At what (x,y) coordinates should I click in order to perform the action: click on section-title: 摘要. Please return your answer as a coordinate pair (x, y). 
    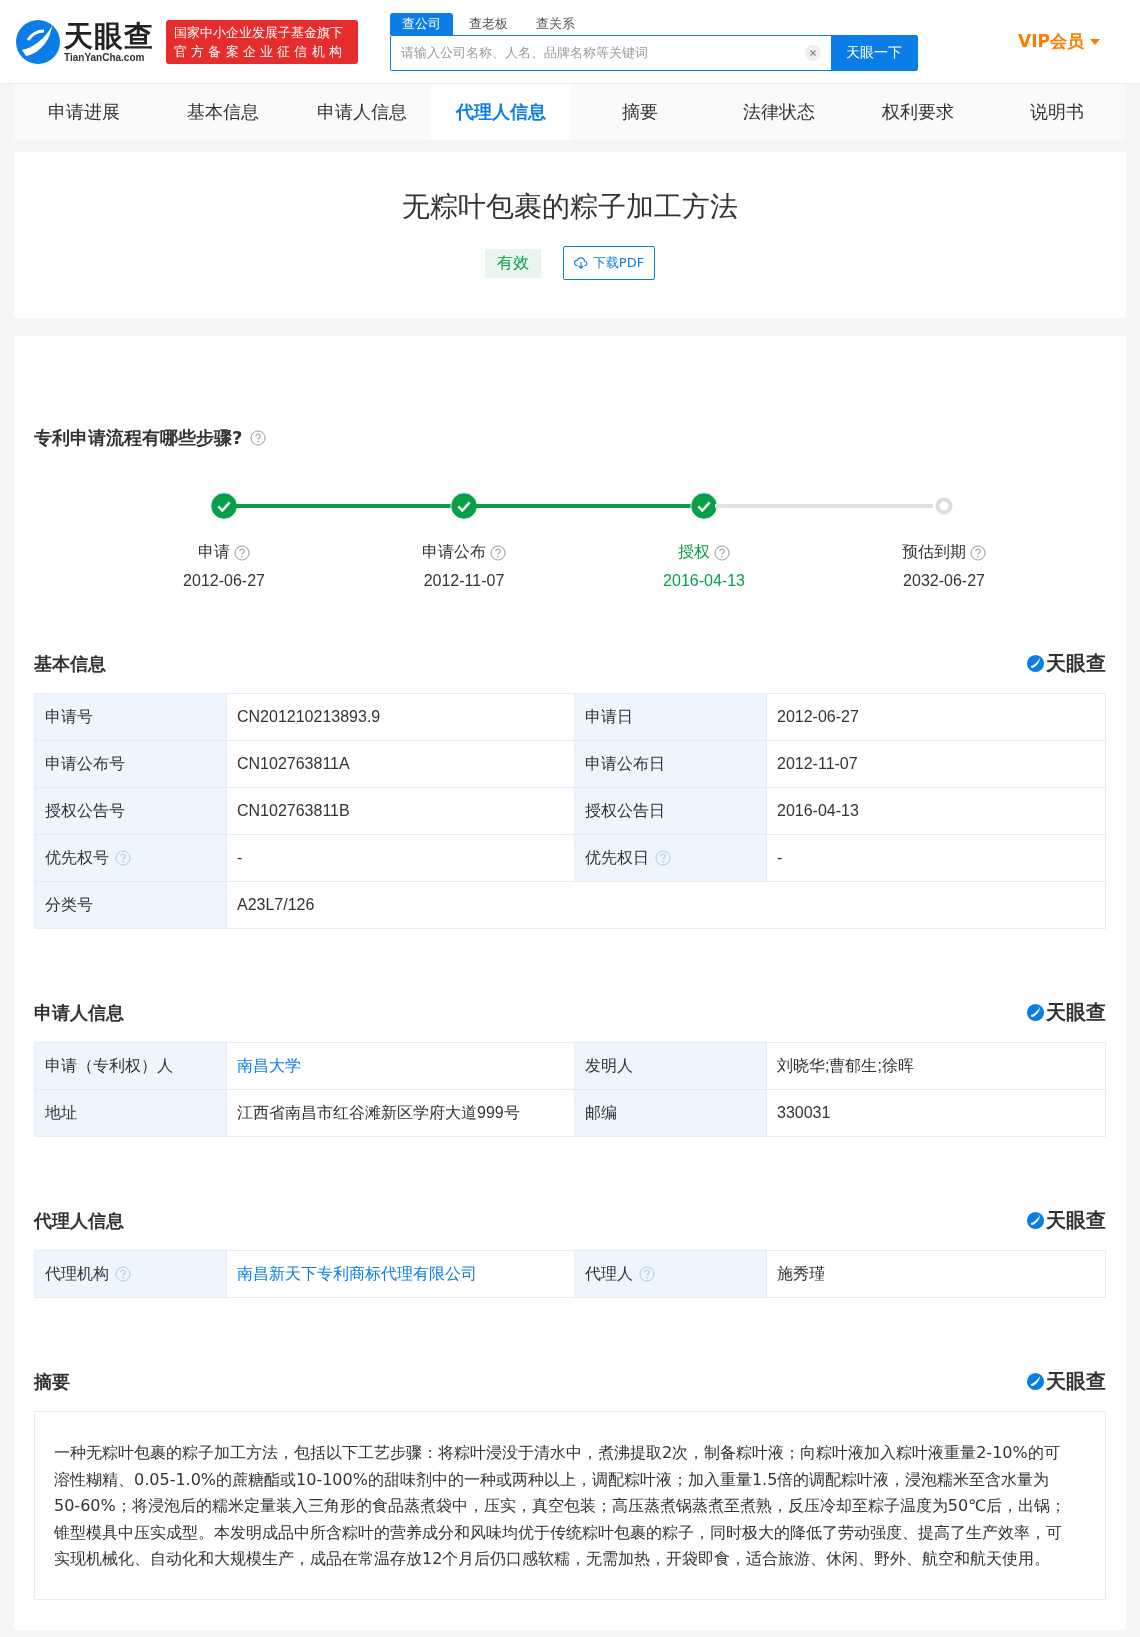
    Looking at the image, I should click on (52, 1381).